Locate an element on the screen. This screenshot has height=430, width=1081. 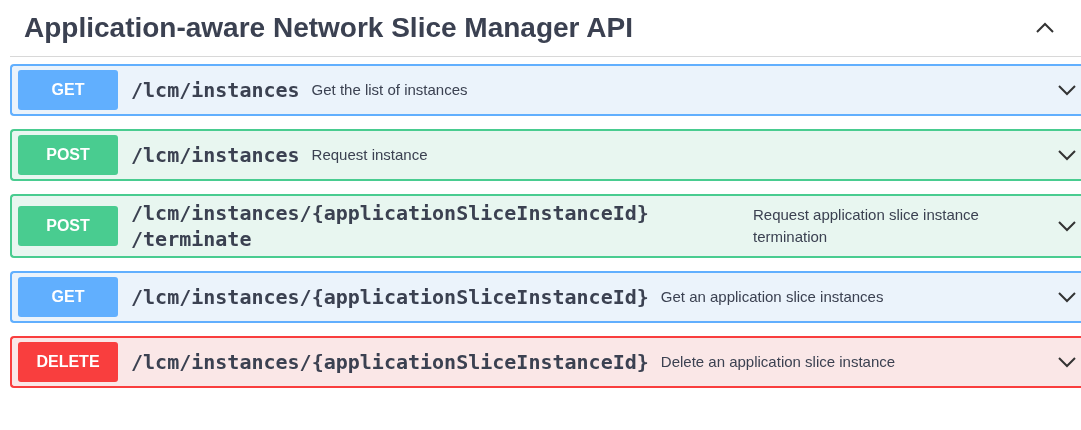
operation-row: DELETE /lcm/instances/{applicationSliceInstanceId} Delete an application slice instance is located at coordinates (545, 362).